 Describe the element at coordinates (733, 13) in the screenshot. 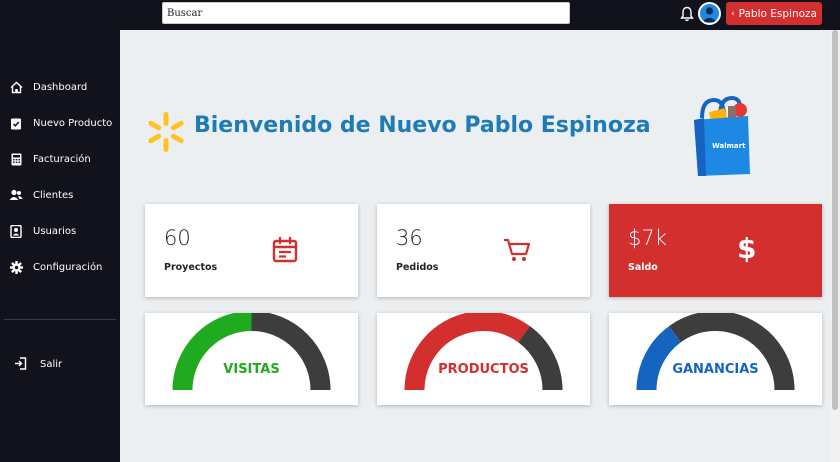

I see `chevron-left-icon: ‹` at that location.